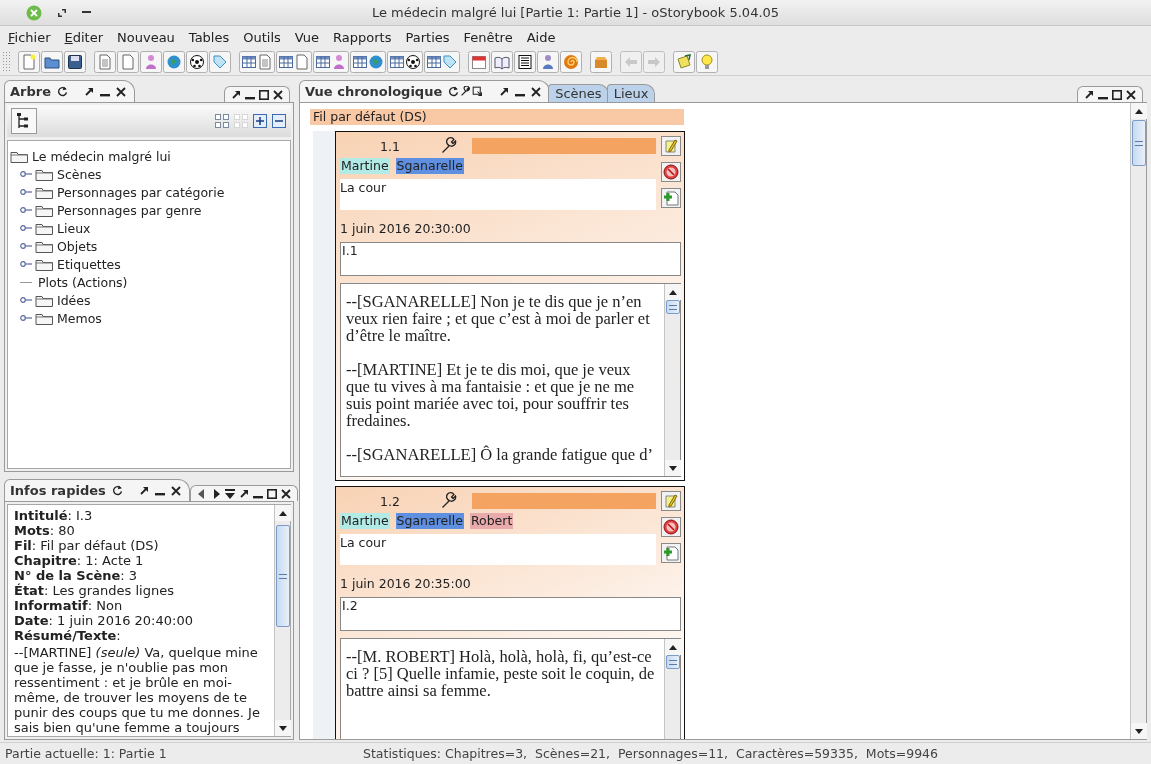  Describe the element at coordinates (260, 121) in the screenshot. I see `expand-icon` at that location.